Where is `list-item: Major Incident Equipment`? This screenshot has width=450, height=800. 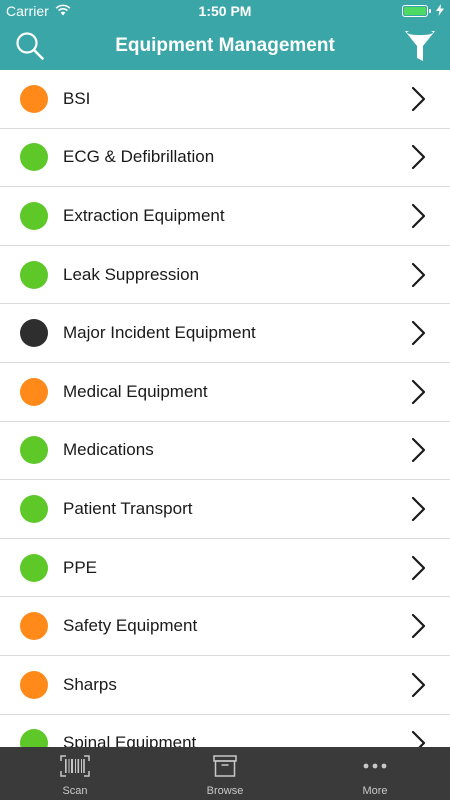 list-item: Major Incident Equipment is located at coordinates (225, 333).